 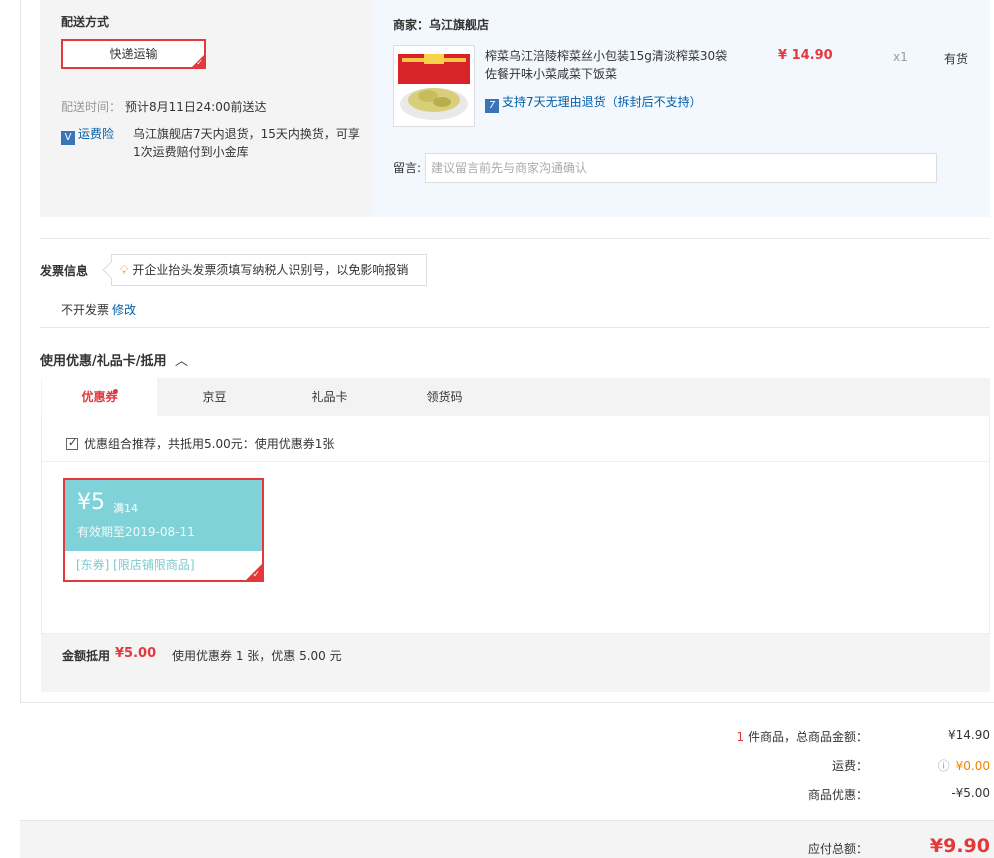 I want to click on return-policy: 7 支持7天无理由退货（拆封后不支持）, so click(x=593, y=103).